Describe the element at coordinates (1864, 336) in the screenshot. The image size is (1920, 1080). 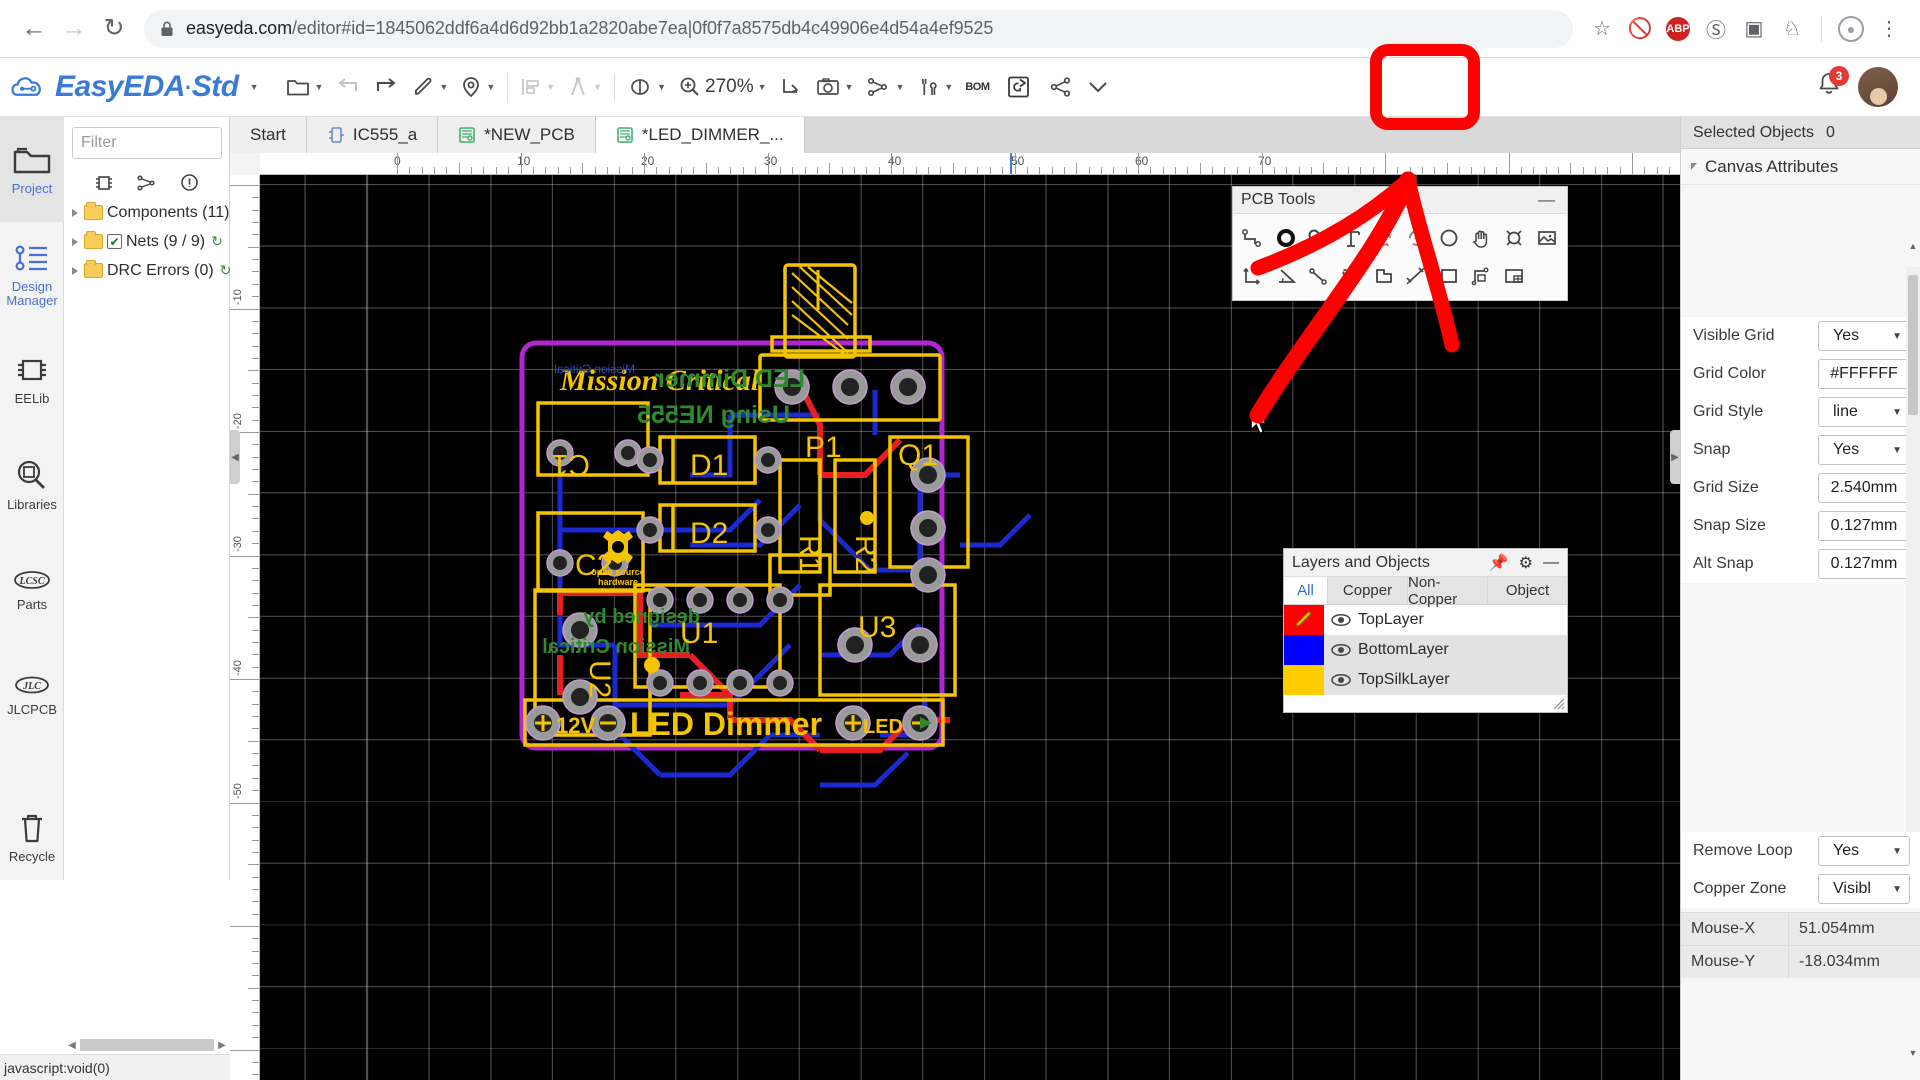
I see `visible-grid-select: Yes ▼` at that location.